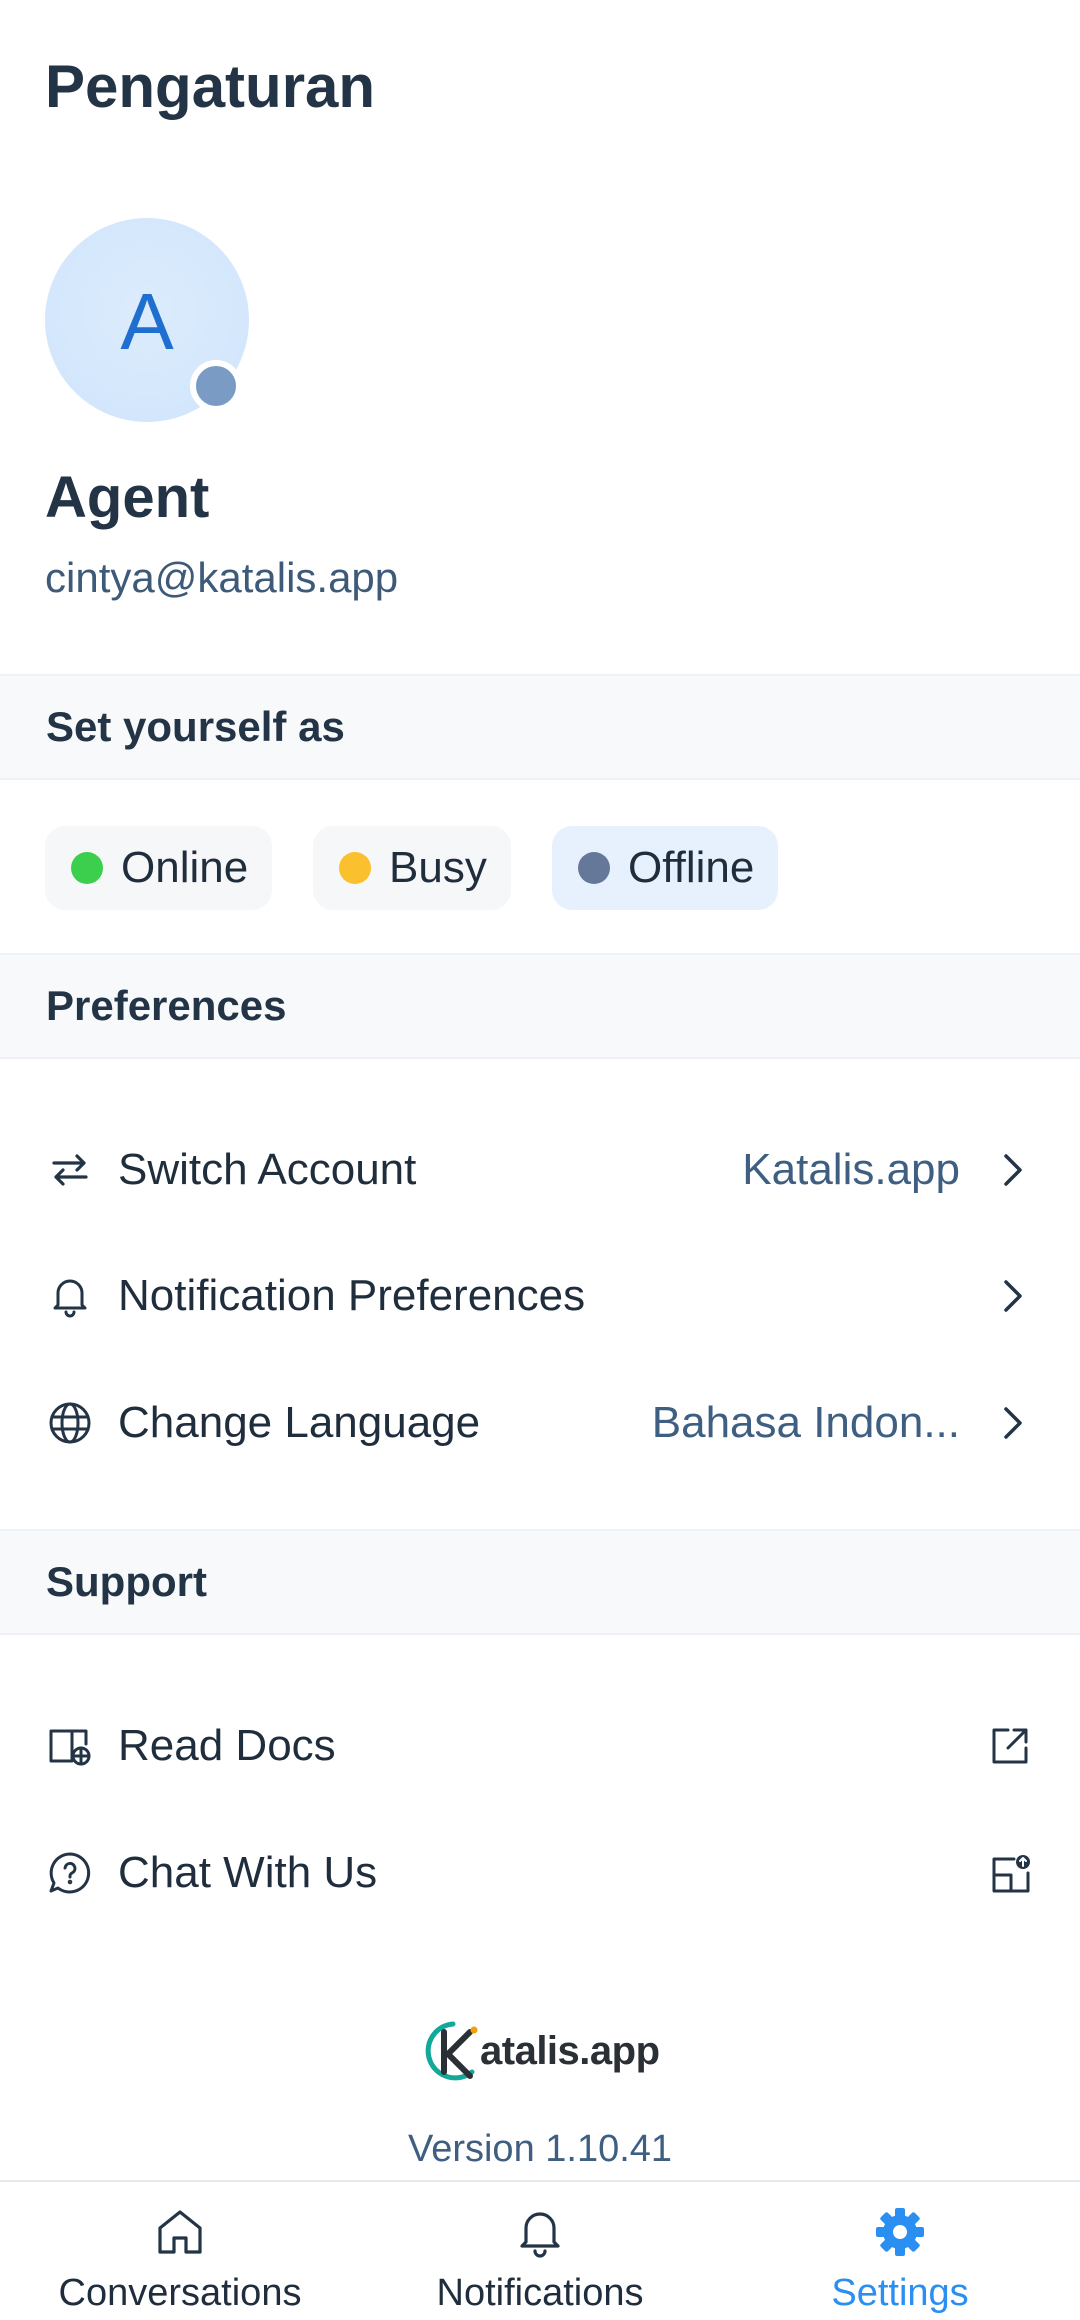  Describe the element at coordinates (195, 726) in the screenshot. I see `section-title: Set yourself as` at that location.